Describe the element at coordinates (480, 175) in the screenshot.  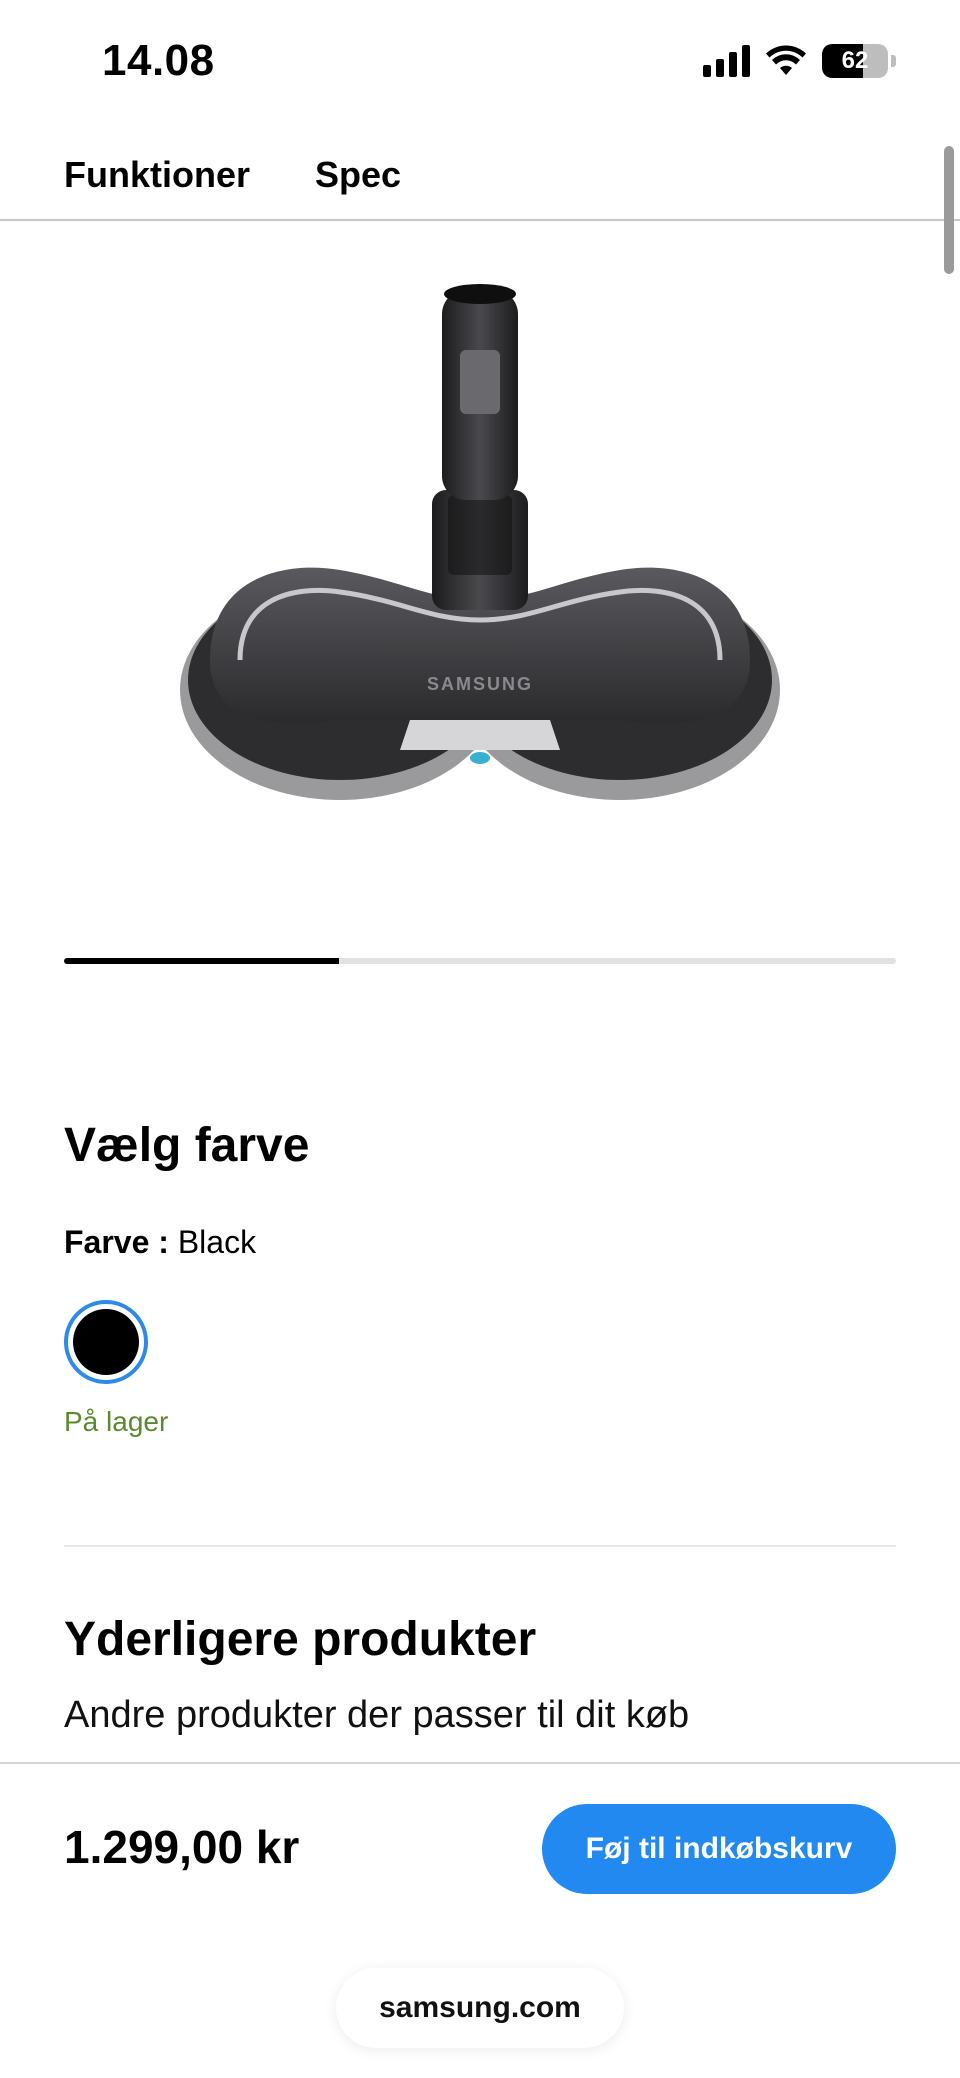
I see `section-tab-nav: Funktioner Spec` at that location.